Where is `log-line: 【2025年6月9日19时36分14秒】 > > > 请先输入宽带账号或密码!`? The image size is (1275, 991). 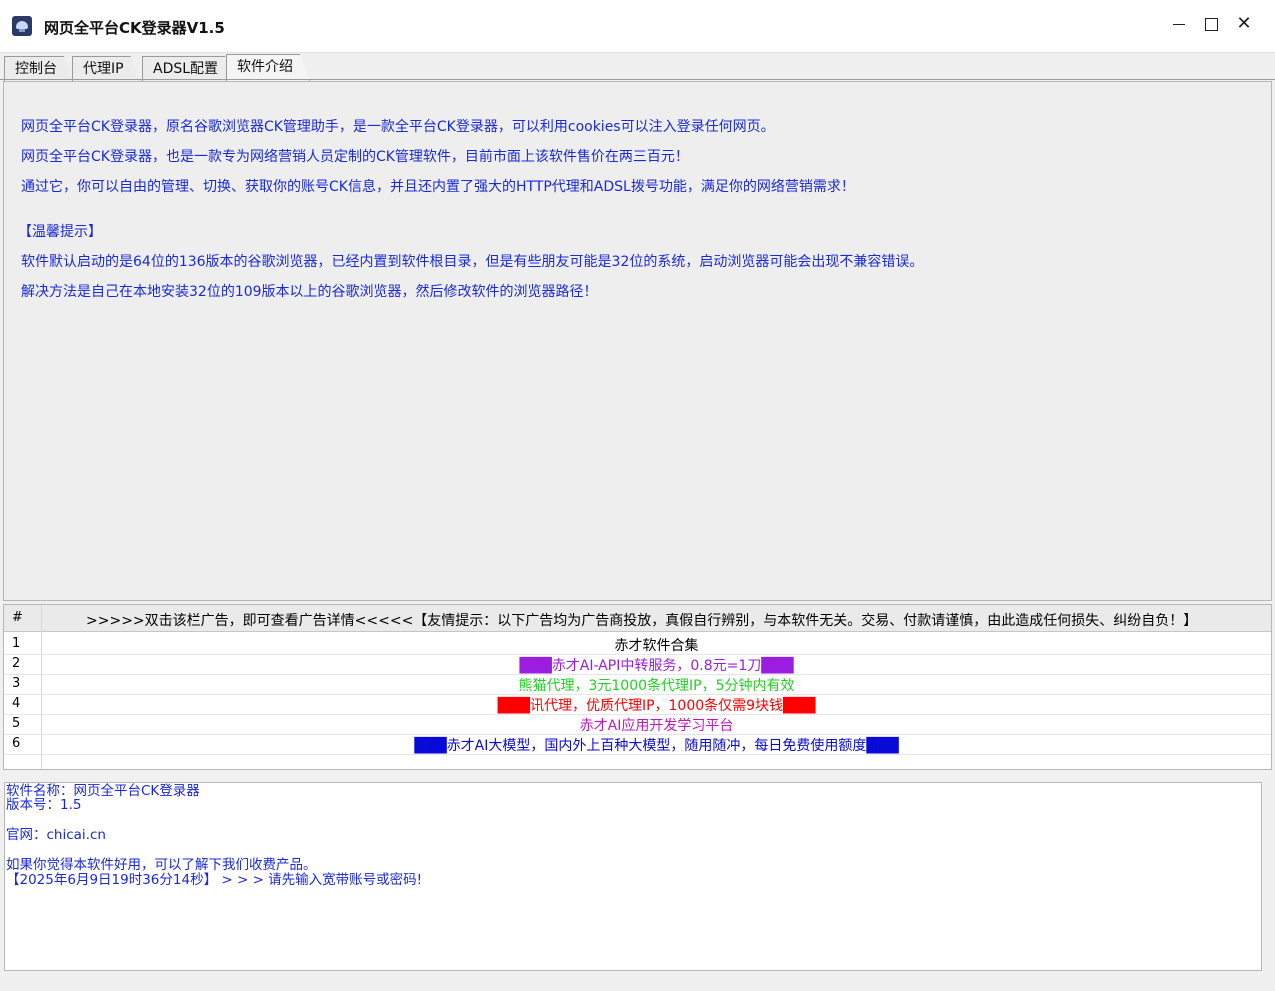
log-line: 【2025年6月9日19时36分14秒】 > > > 请先输入宽带账号或密码! is located at coordinates (214, 880).